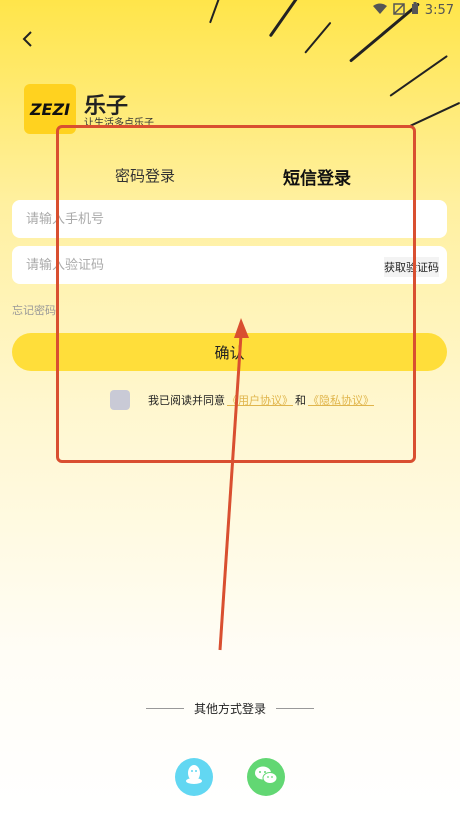 This screenshot has height=818, width=460. Describe the element at coordinates (34, 310) in the screenshot. I see `forgot-password-link: 忘记密码` at that location.